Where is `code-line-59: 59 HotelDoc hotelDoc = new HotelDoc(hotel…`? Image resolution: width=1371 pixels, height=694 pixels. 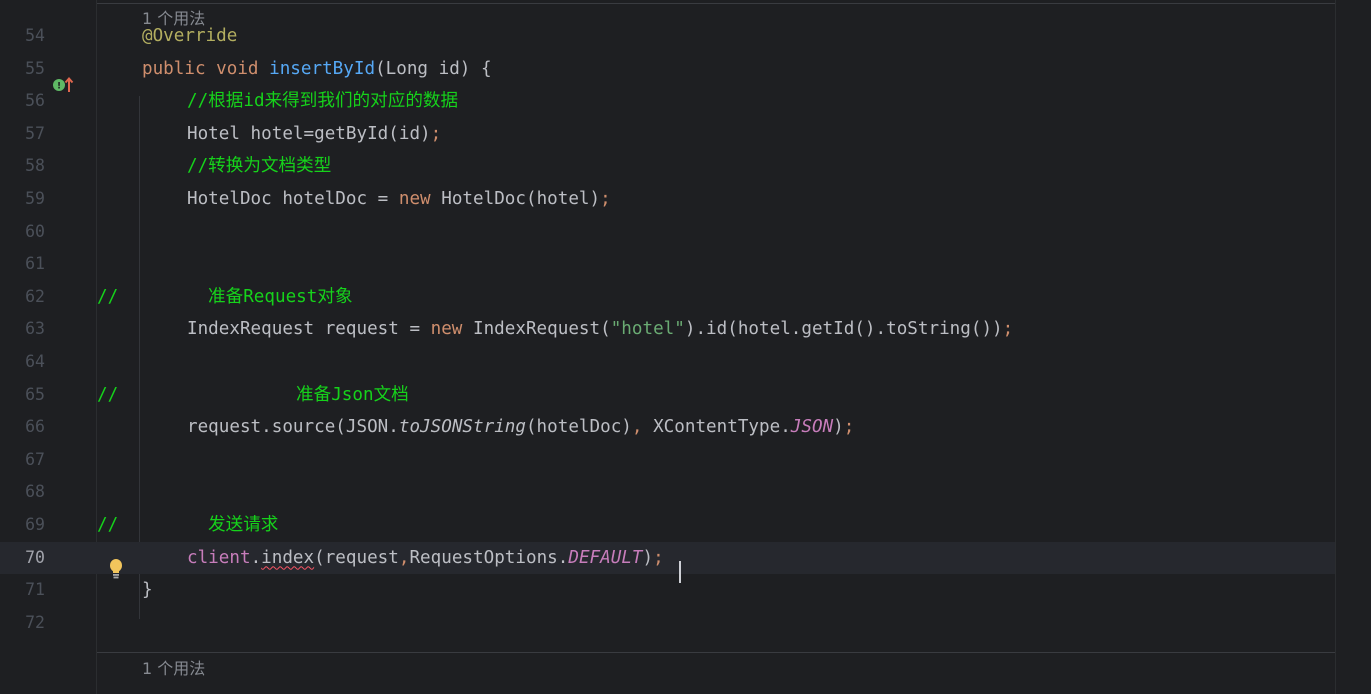
code-line-59: 59 HotelDoc hotelDoc = new HotelDoc(hotel… is located at coordinates (667, 199).